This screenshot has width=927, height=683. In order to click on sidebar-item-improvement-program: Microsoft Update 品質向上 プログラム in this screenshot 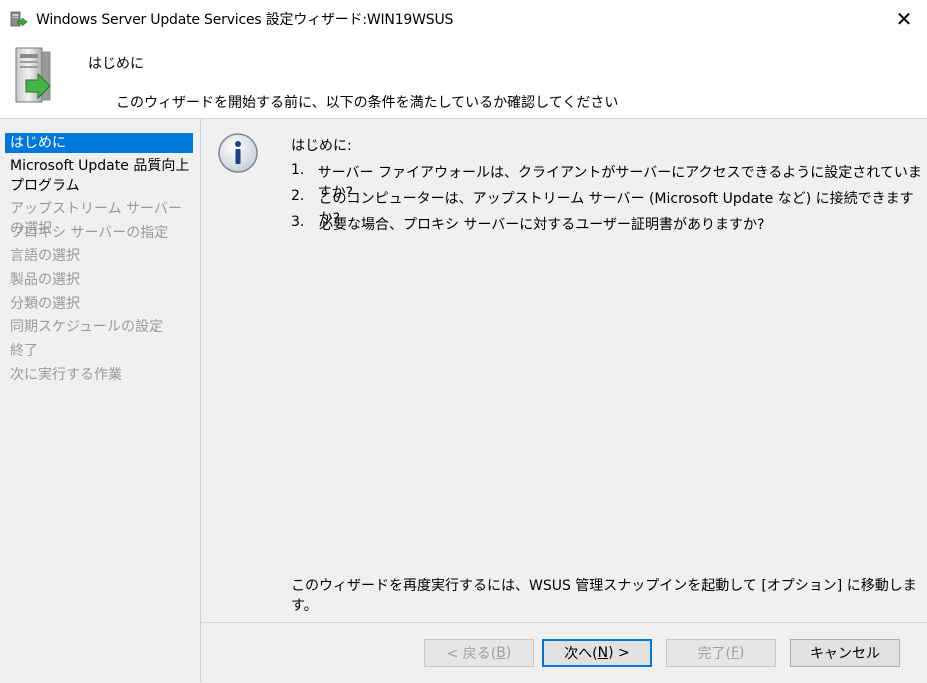, I will do `click(99, 176)`.